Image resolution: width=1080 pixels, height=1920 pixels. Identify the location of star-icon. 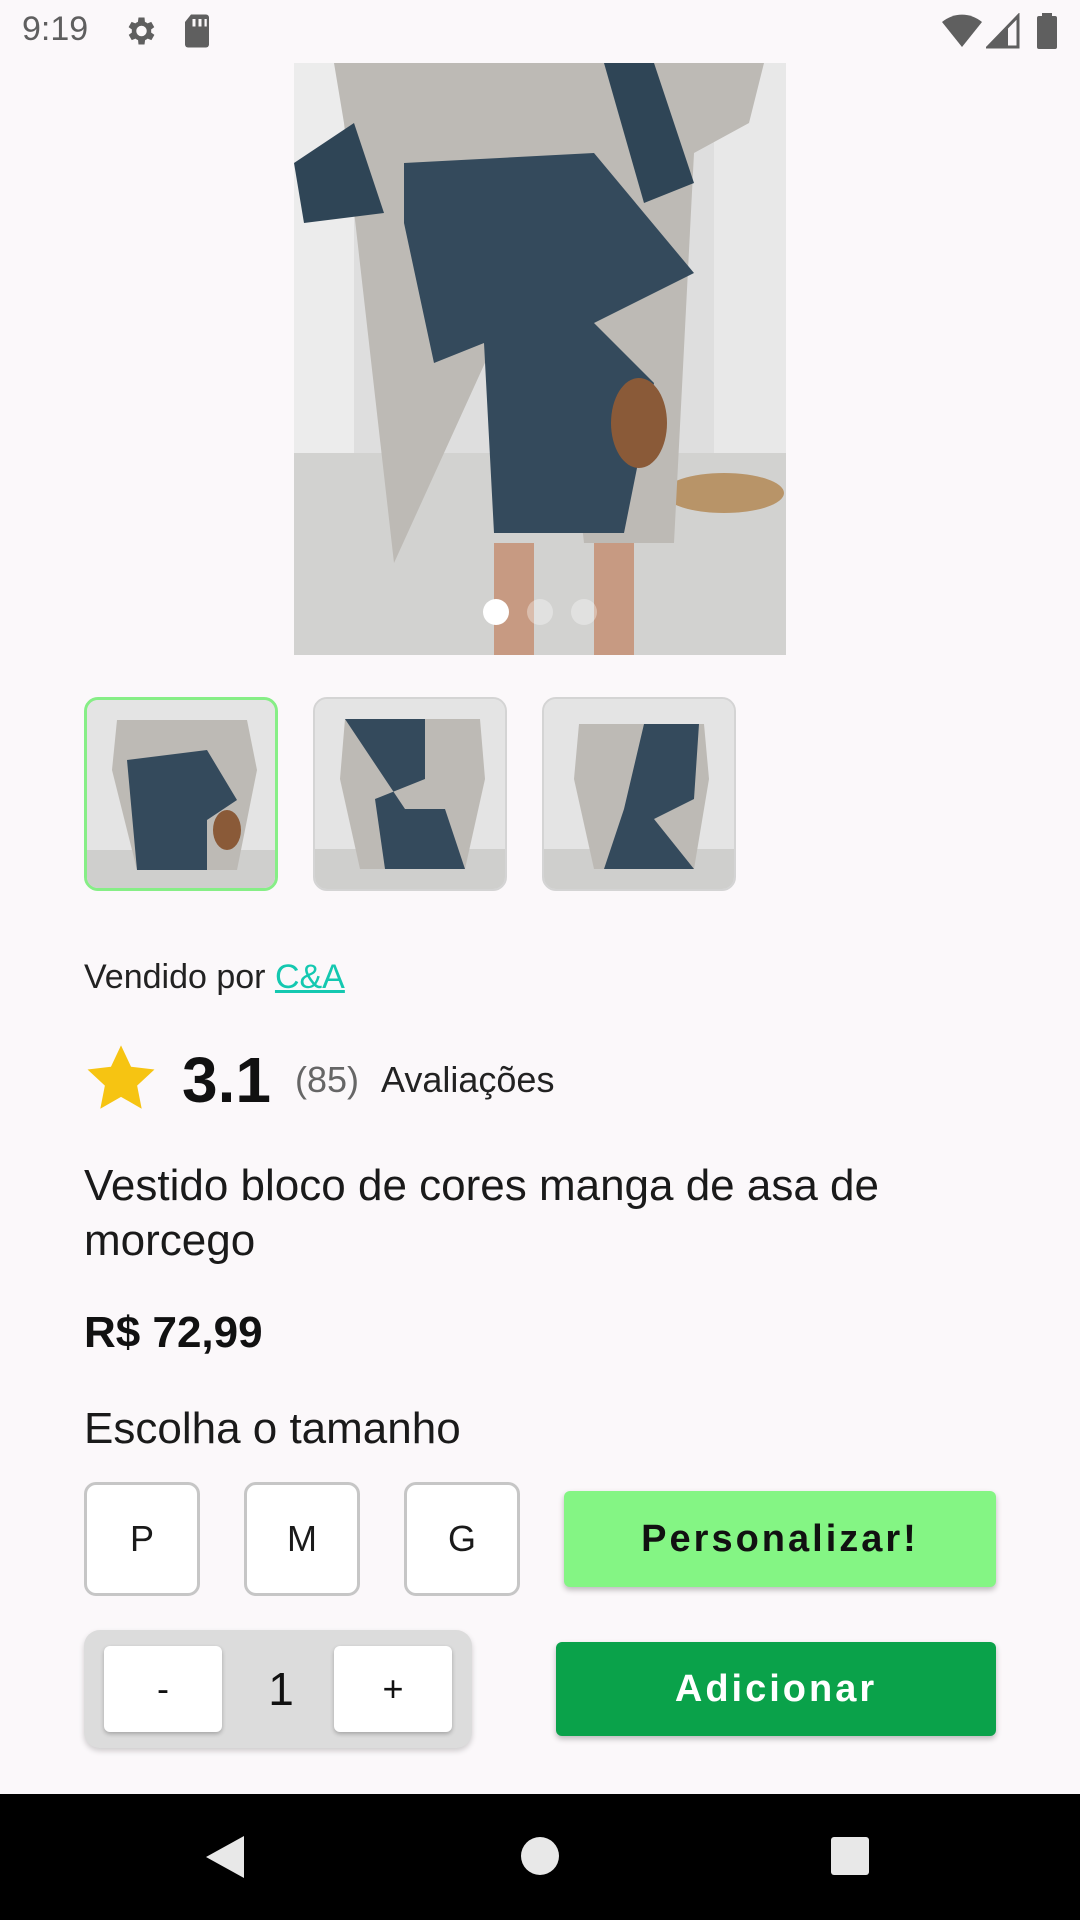
(121, 1080).